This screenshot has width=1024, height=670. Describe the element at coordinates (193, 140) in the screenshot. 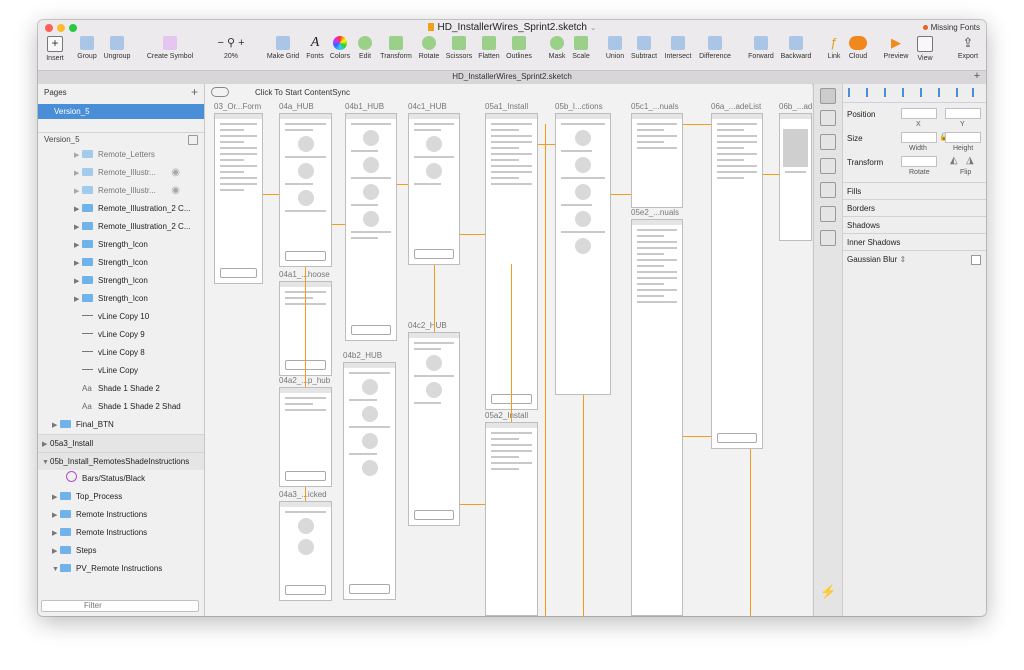

I see `collapse-pages-button` at that location.